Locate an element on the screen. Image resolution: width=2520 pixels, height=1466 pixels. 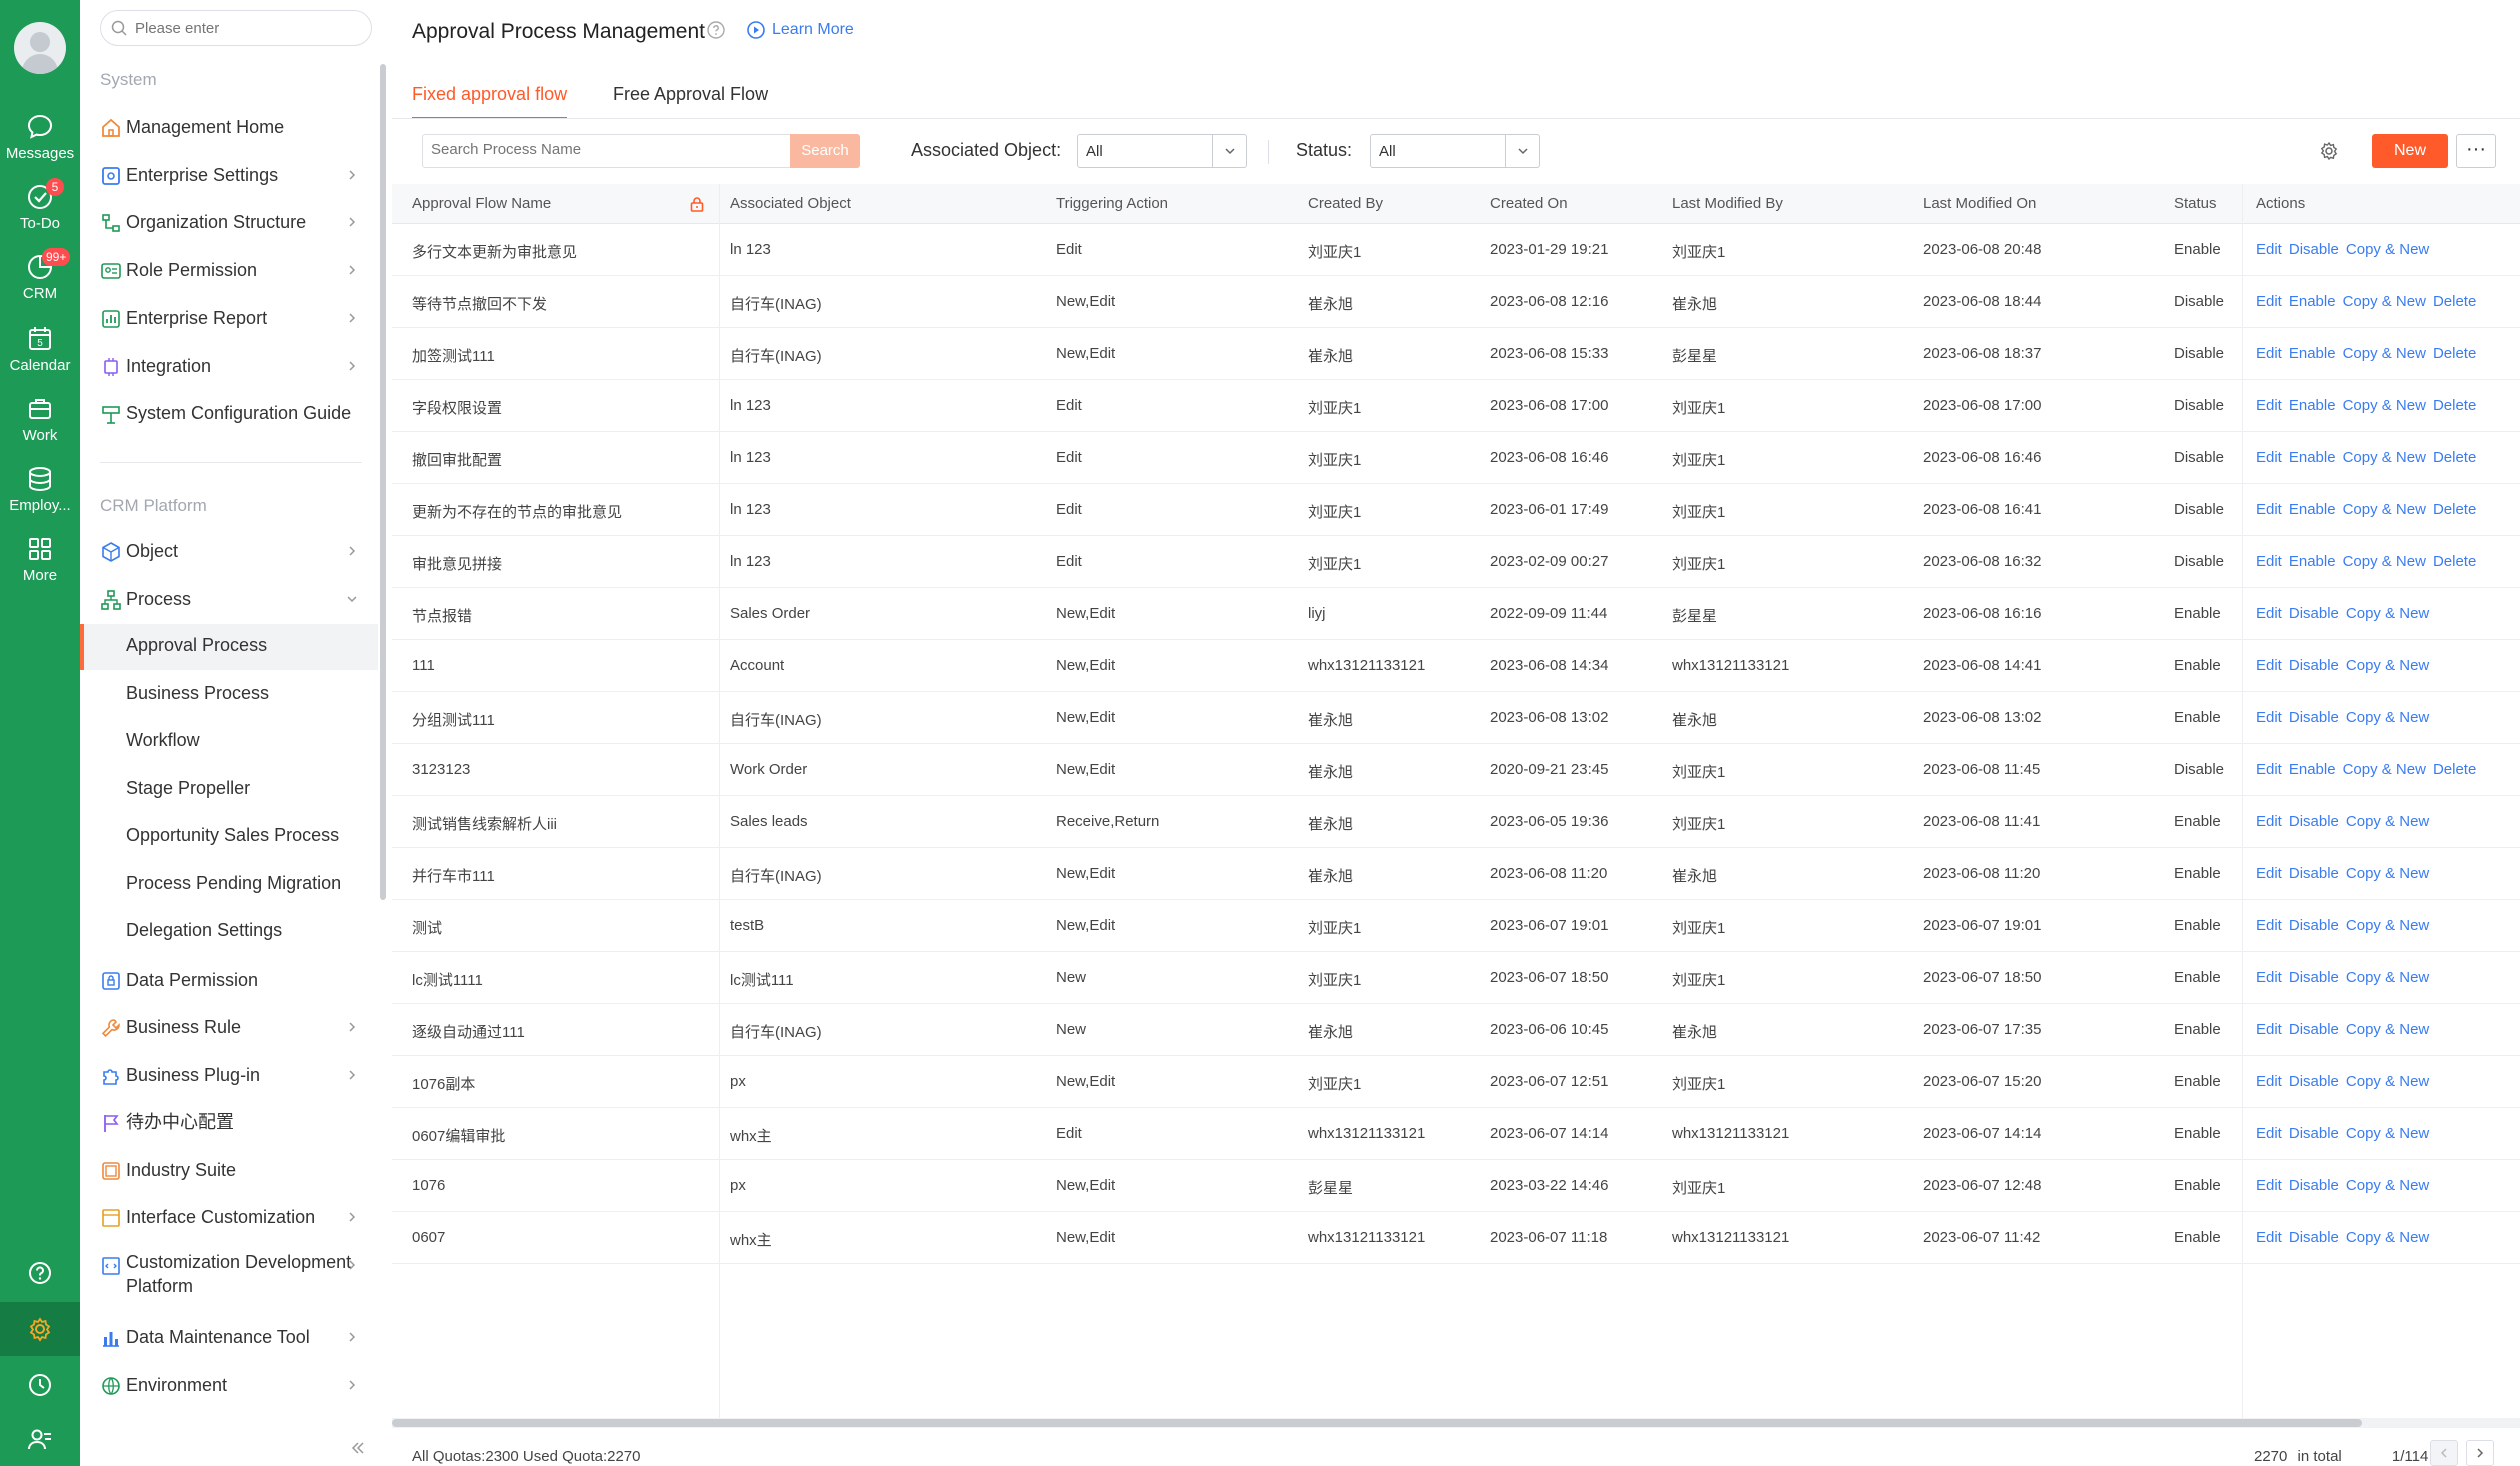
help-circle-icon is located at coordinates (716, 30).